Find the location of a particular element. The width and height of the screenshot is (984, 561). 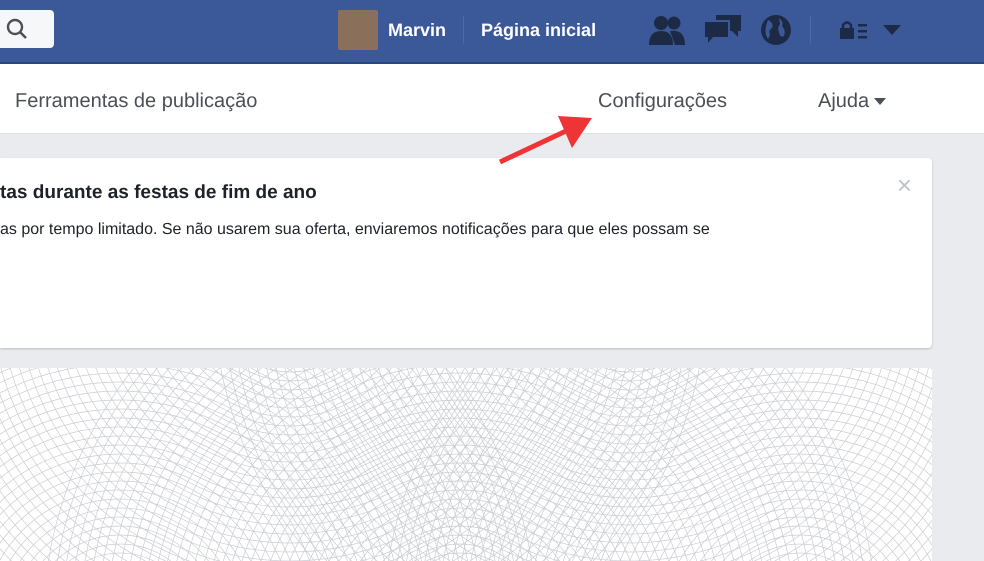

notice-text: as por tempo limitado. Se não usarem sua oferta, enviaremos notificações para que eles possam se is located at coordinates (355, 230).